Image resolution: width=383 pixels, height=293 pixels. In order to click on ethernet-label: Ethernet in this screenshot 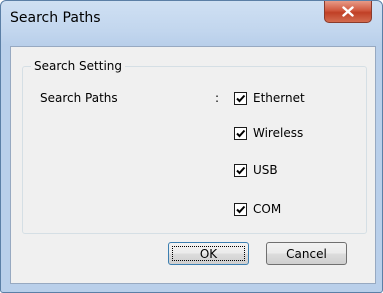, I will do `click(279, 98)`.